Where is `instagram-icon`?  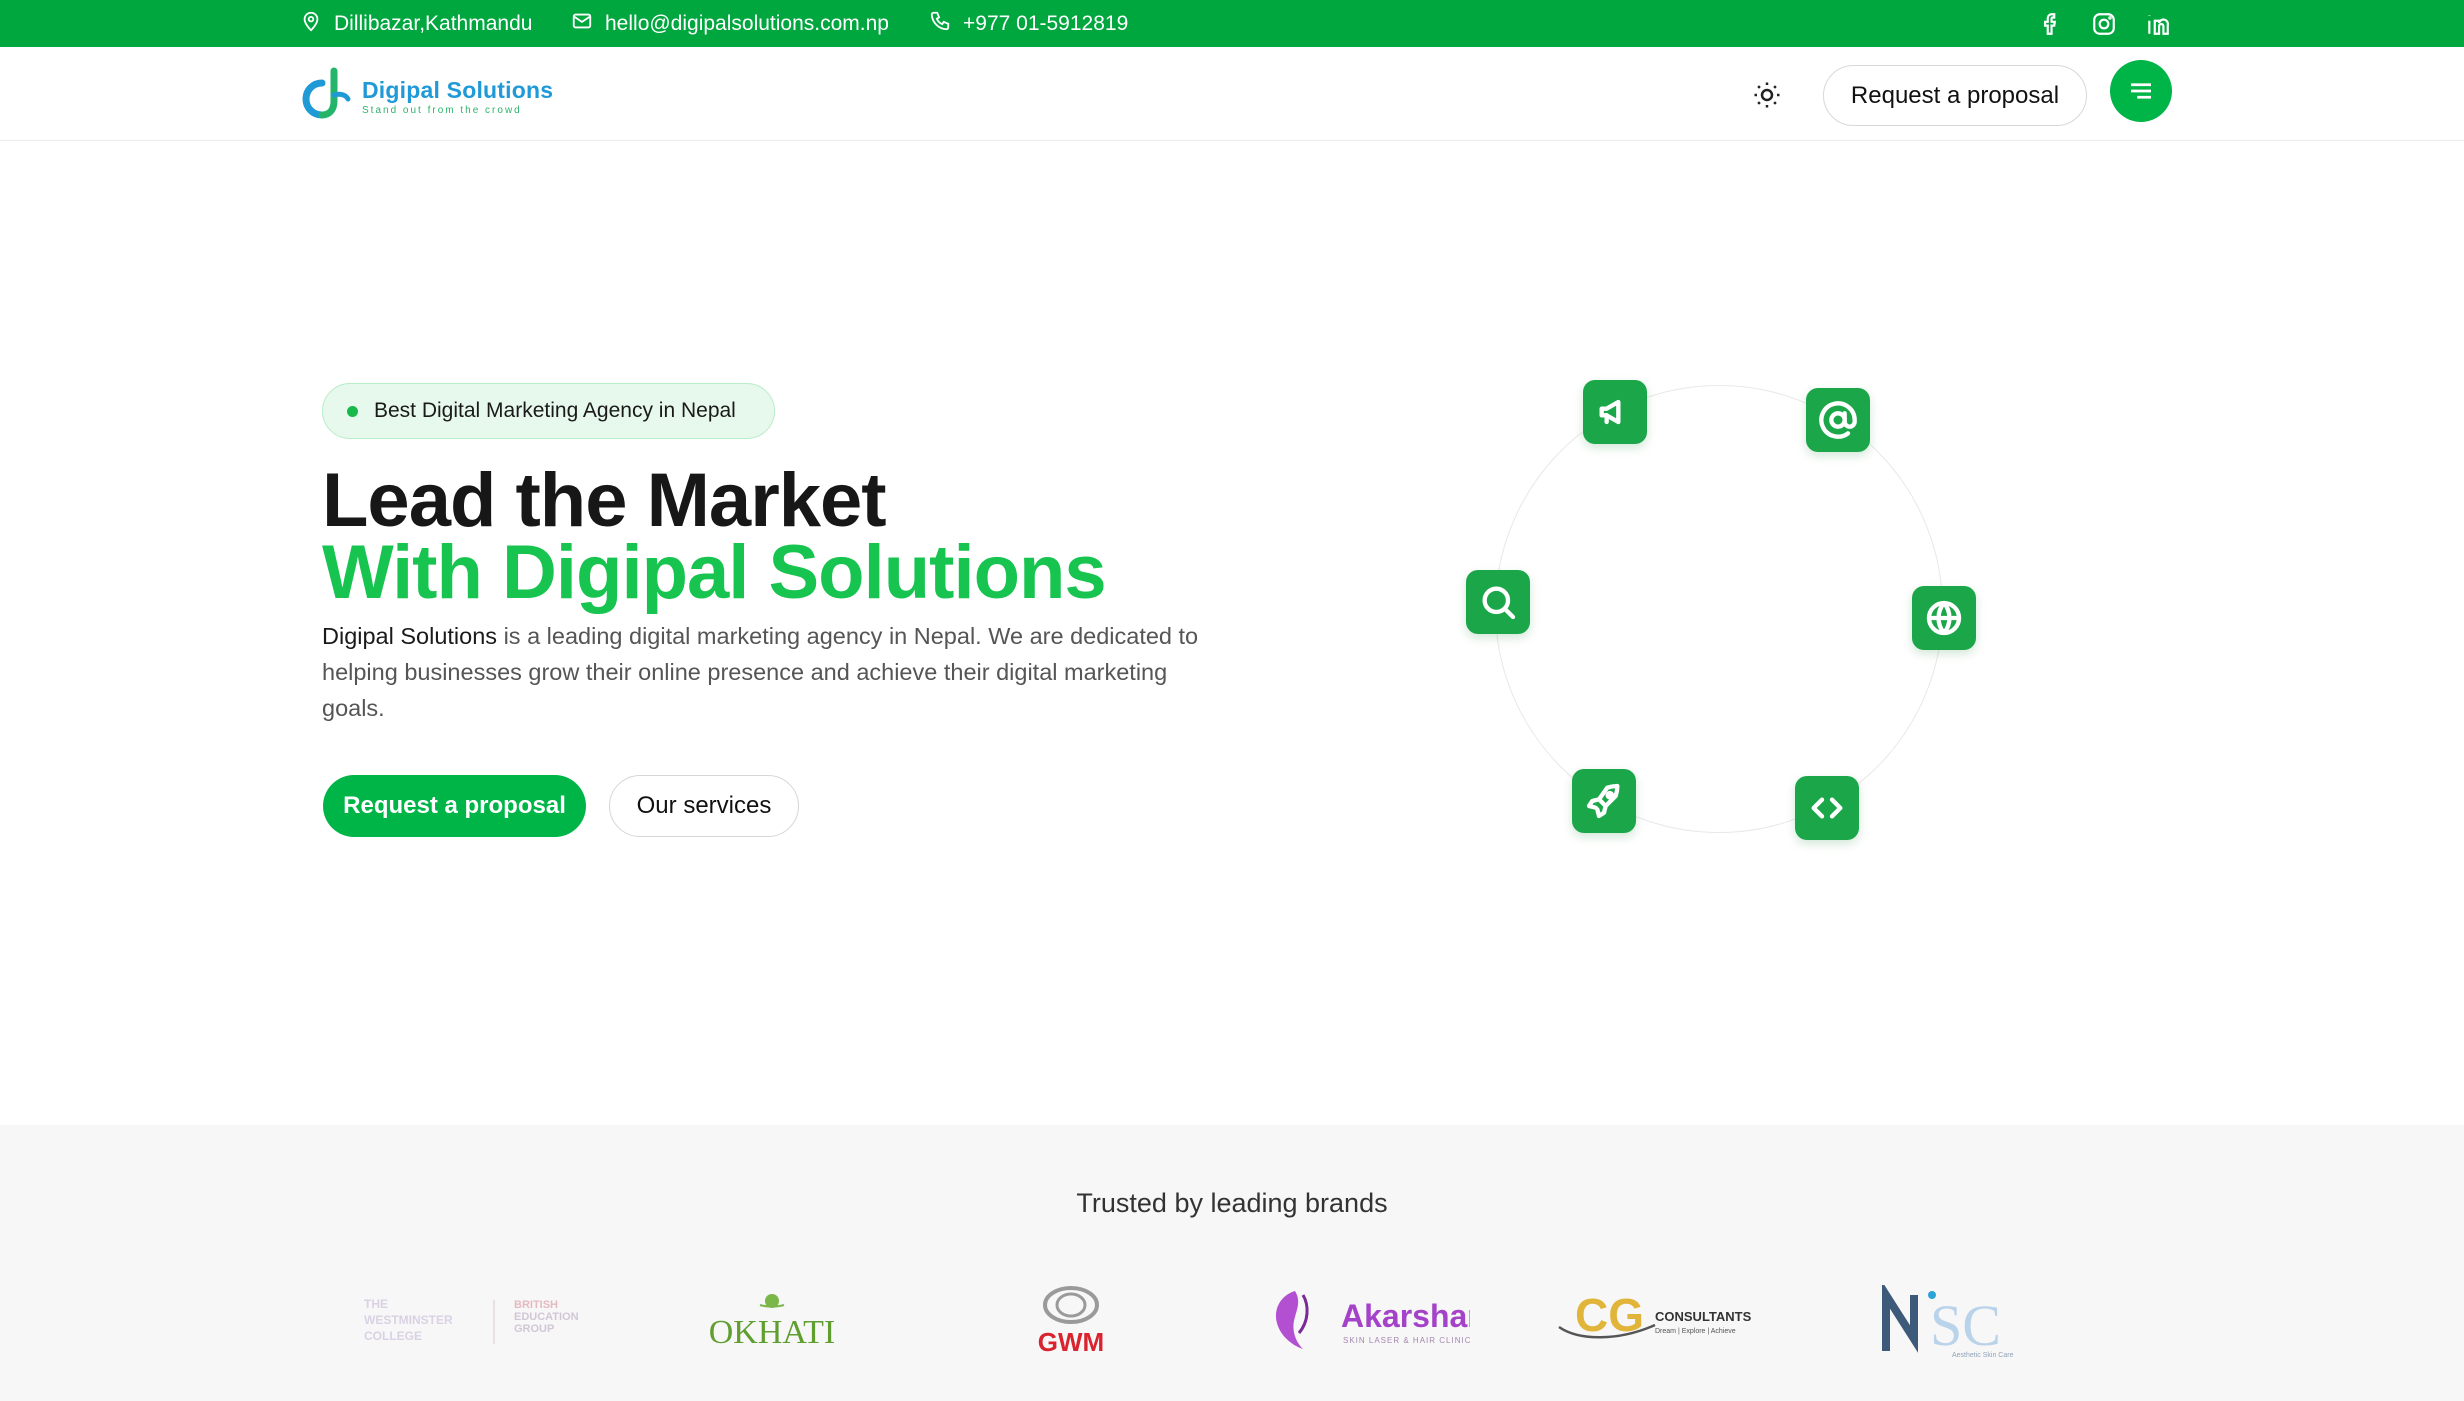
instagram-icon is located at coordinates (2104, 24).